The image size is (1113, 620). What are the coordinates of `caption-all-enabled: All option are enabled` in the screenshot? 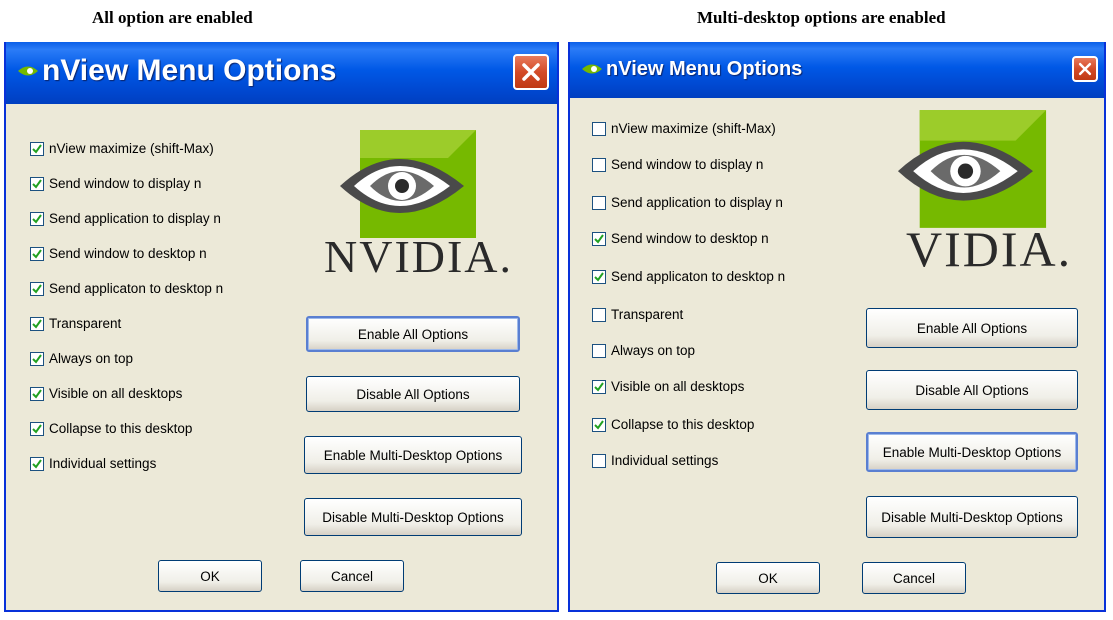 It's located at (172, 17).